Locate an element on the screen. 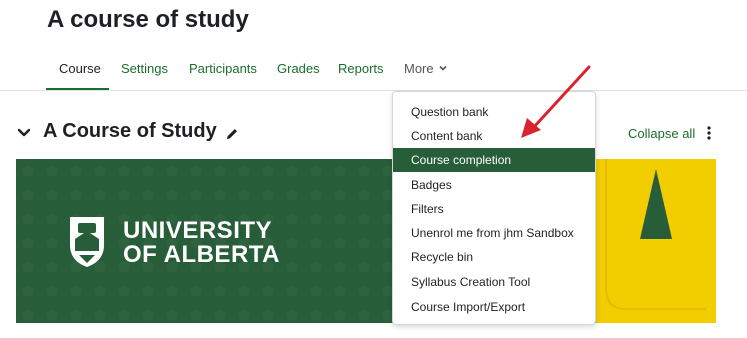 The image size is (747, 338). tab-more-label: More is located at coordinates (419, 68).